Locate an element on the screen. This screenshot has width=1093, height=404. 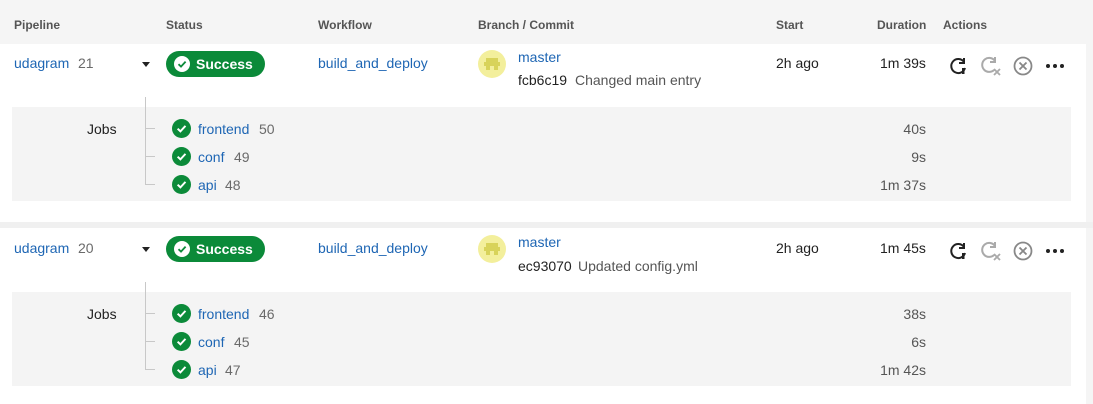
pipeline-number: 21 is located at coordinates (86, 63).